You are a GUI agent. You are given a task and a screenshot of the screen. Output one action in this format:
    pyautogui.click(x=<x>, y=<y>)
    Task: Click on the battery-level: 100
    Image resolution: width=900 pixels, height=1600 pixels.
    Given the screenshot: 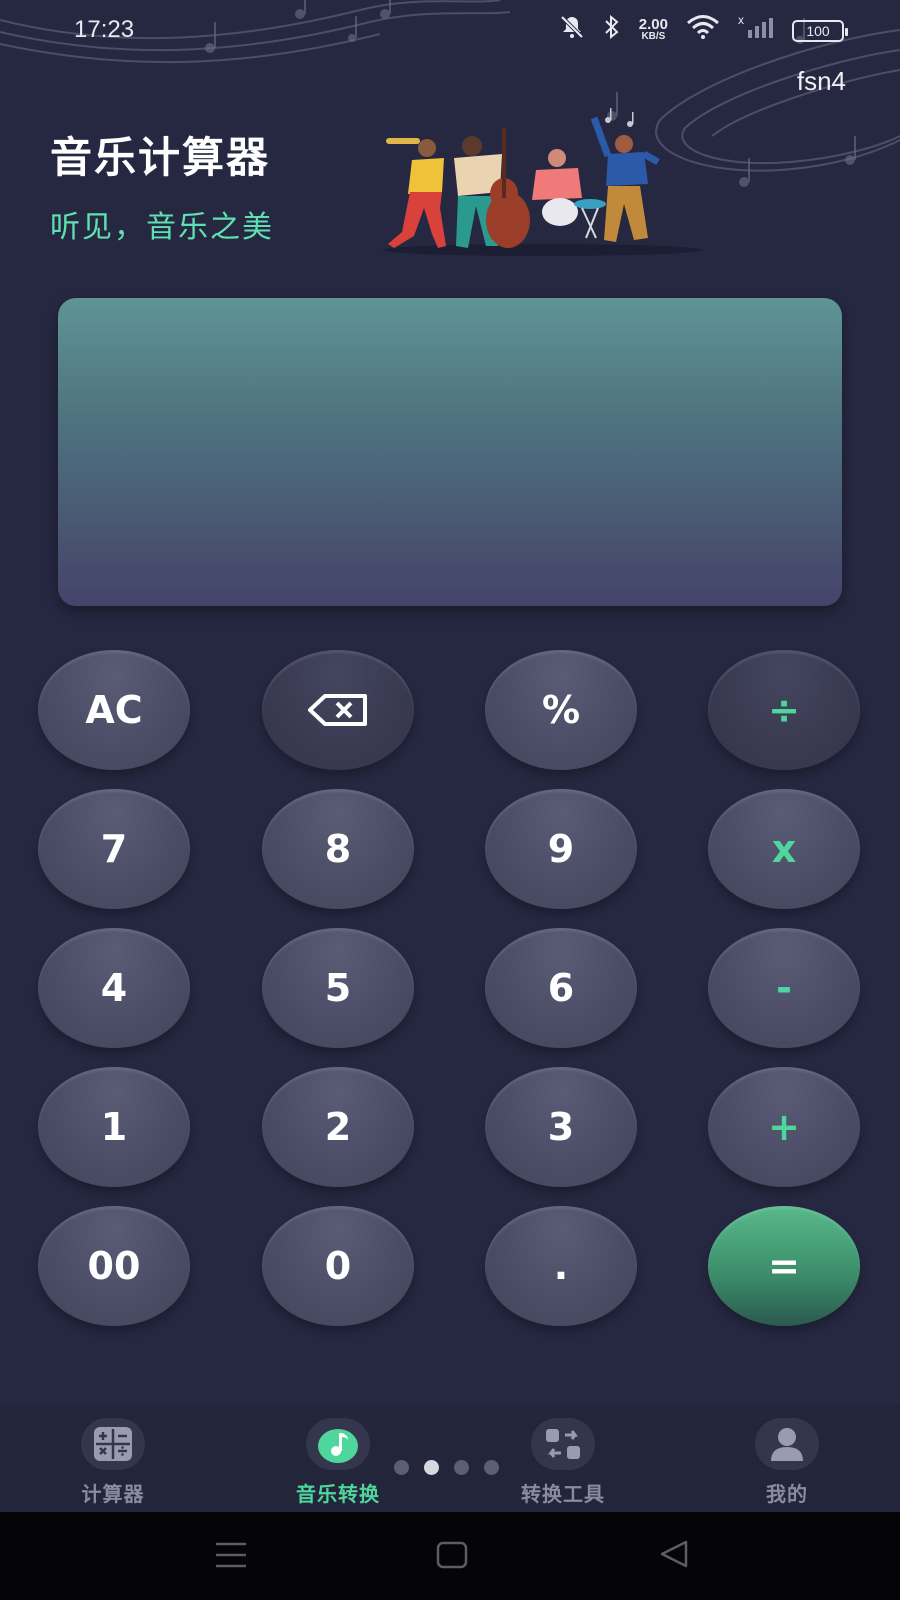 What is the action you would take?
    pyautogui.click(x=818, y=31)
    